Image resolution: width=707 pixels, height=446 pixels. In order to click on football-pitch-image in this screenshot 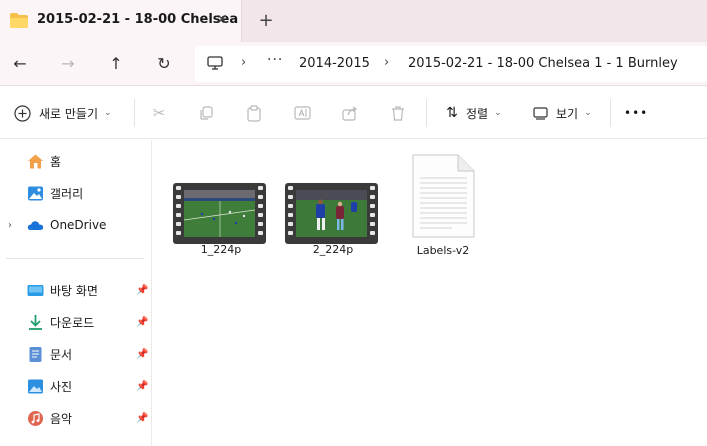, I will do `click(219, 213)`.